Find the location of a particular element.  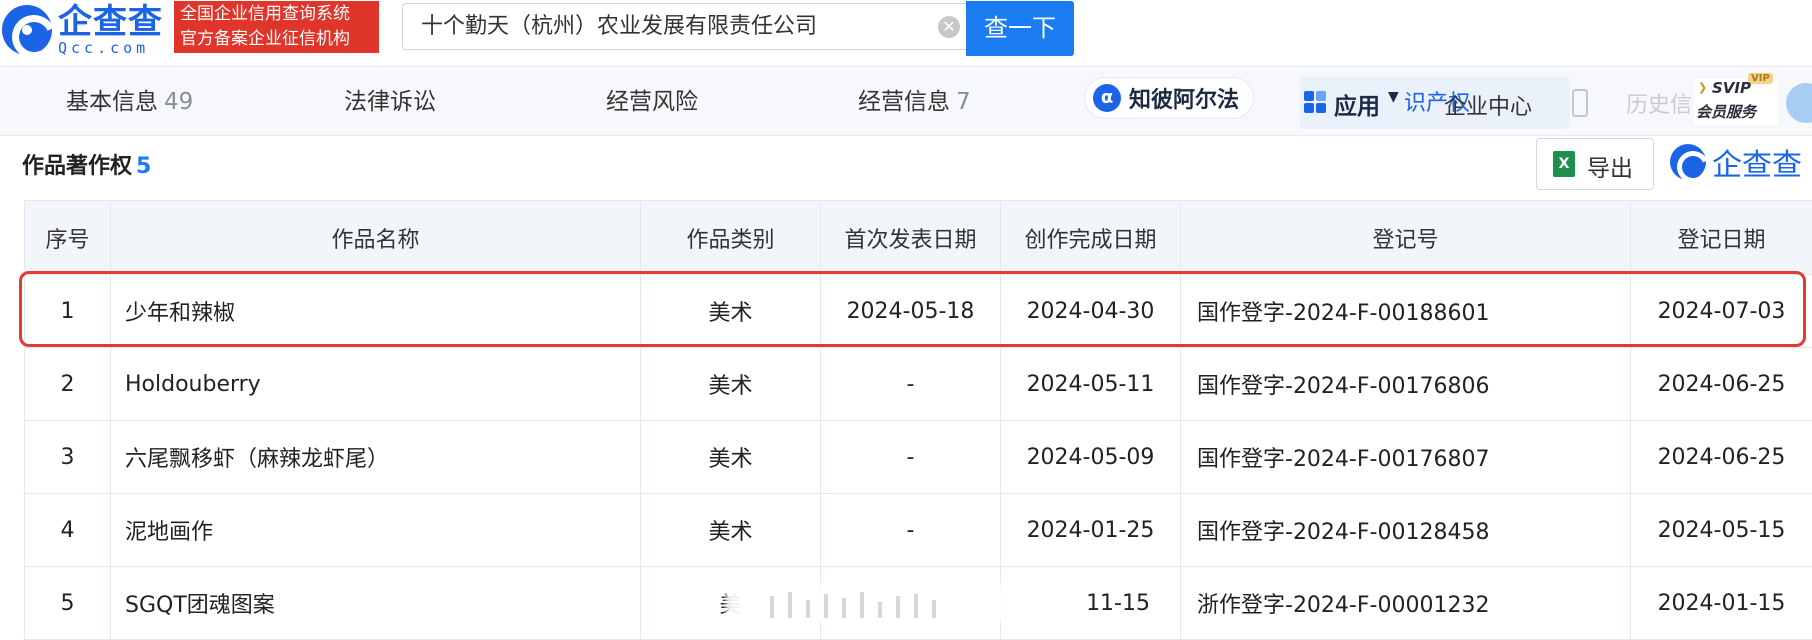

zhibi-label: 知彼阿尔法 is located at coordinates (1184, 100).